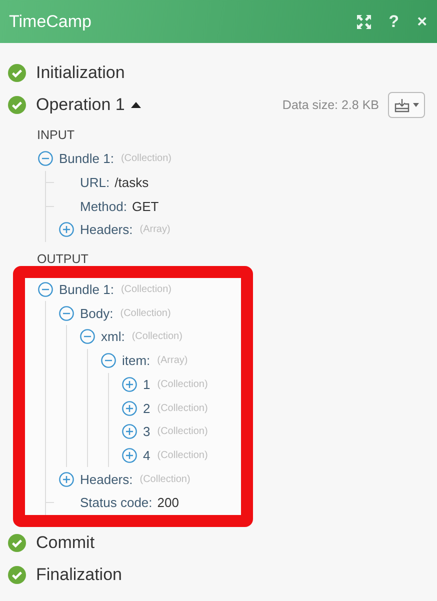  What do you see at coordinates (145, 206) in the screenshot?
I see `field-value: GET` at bounding box center [145, 206].